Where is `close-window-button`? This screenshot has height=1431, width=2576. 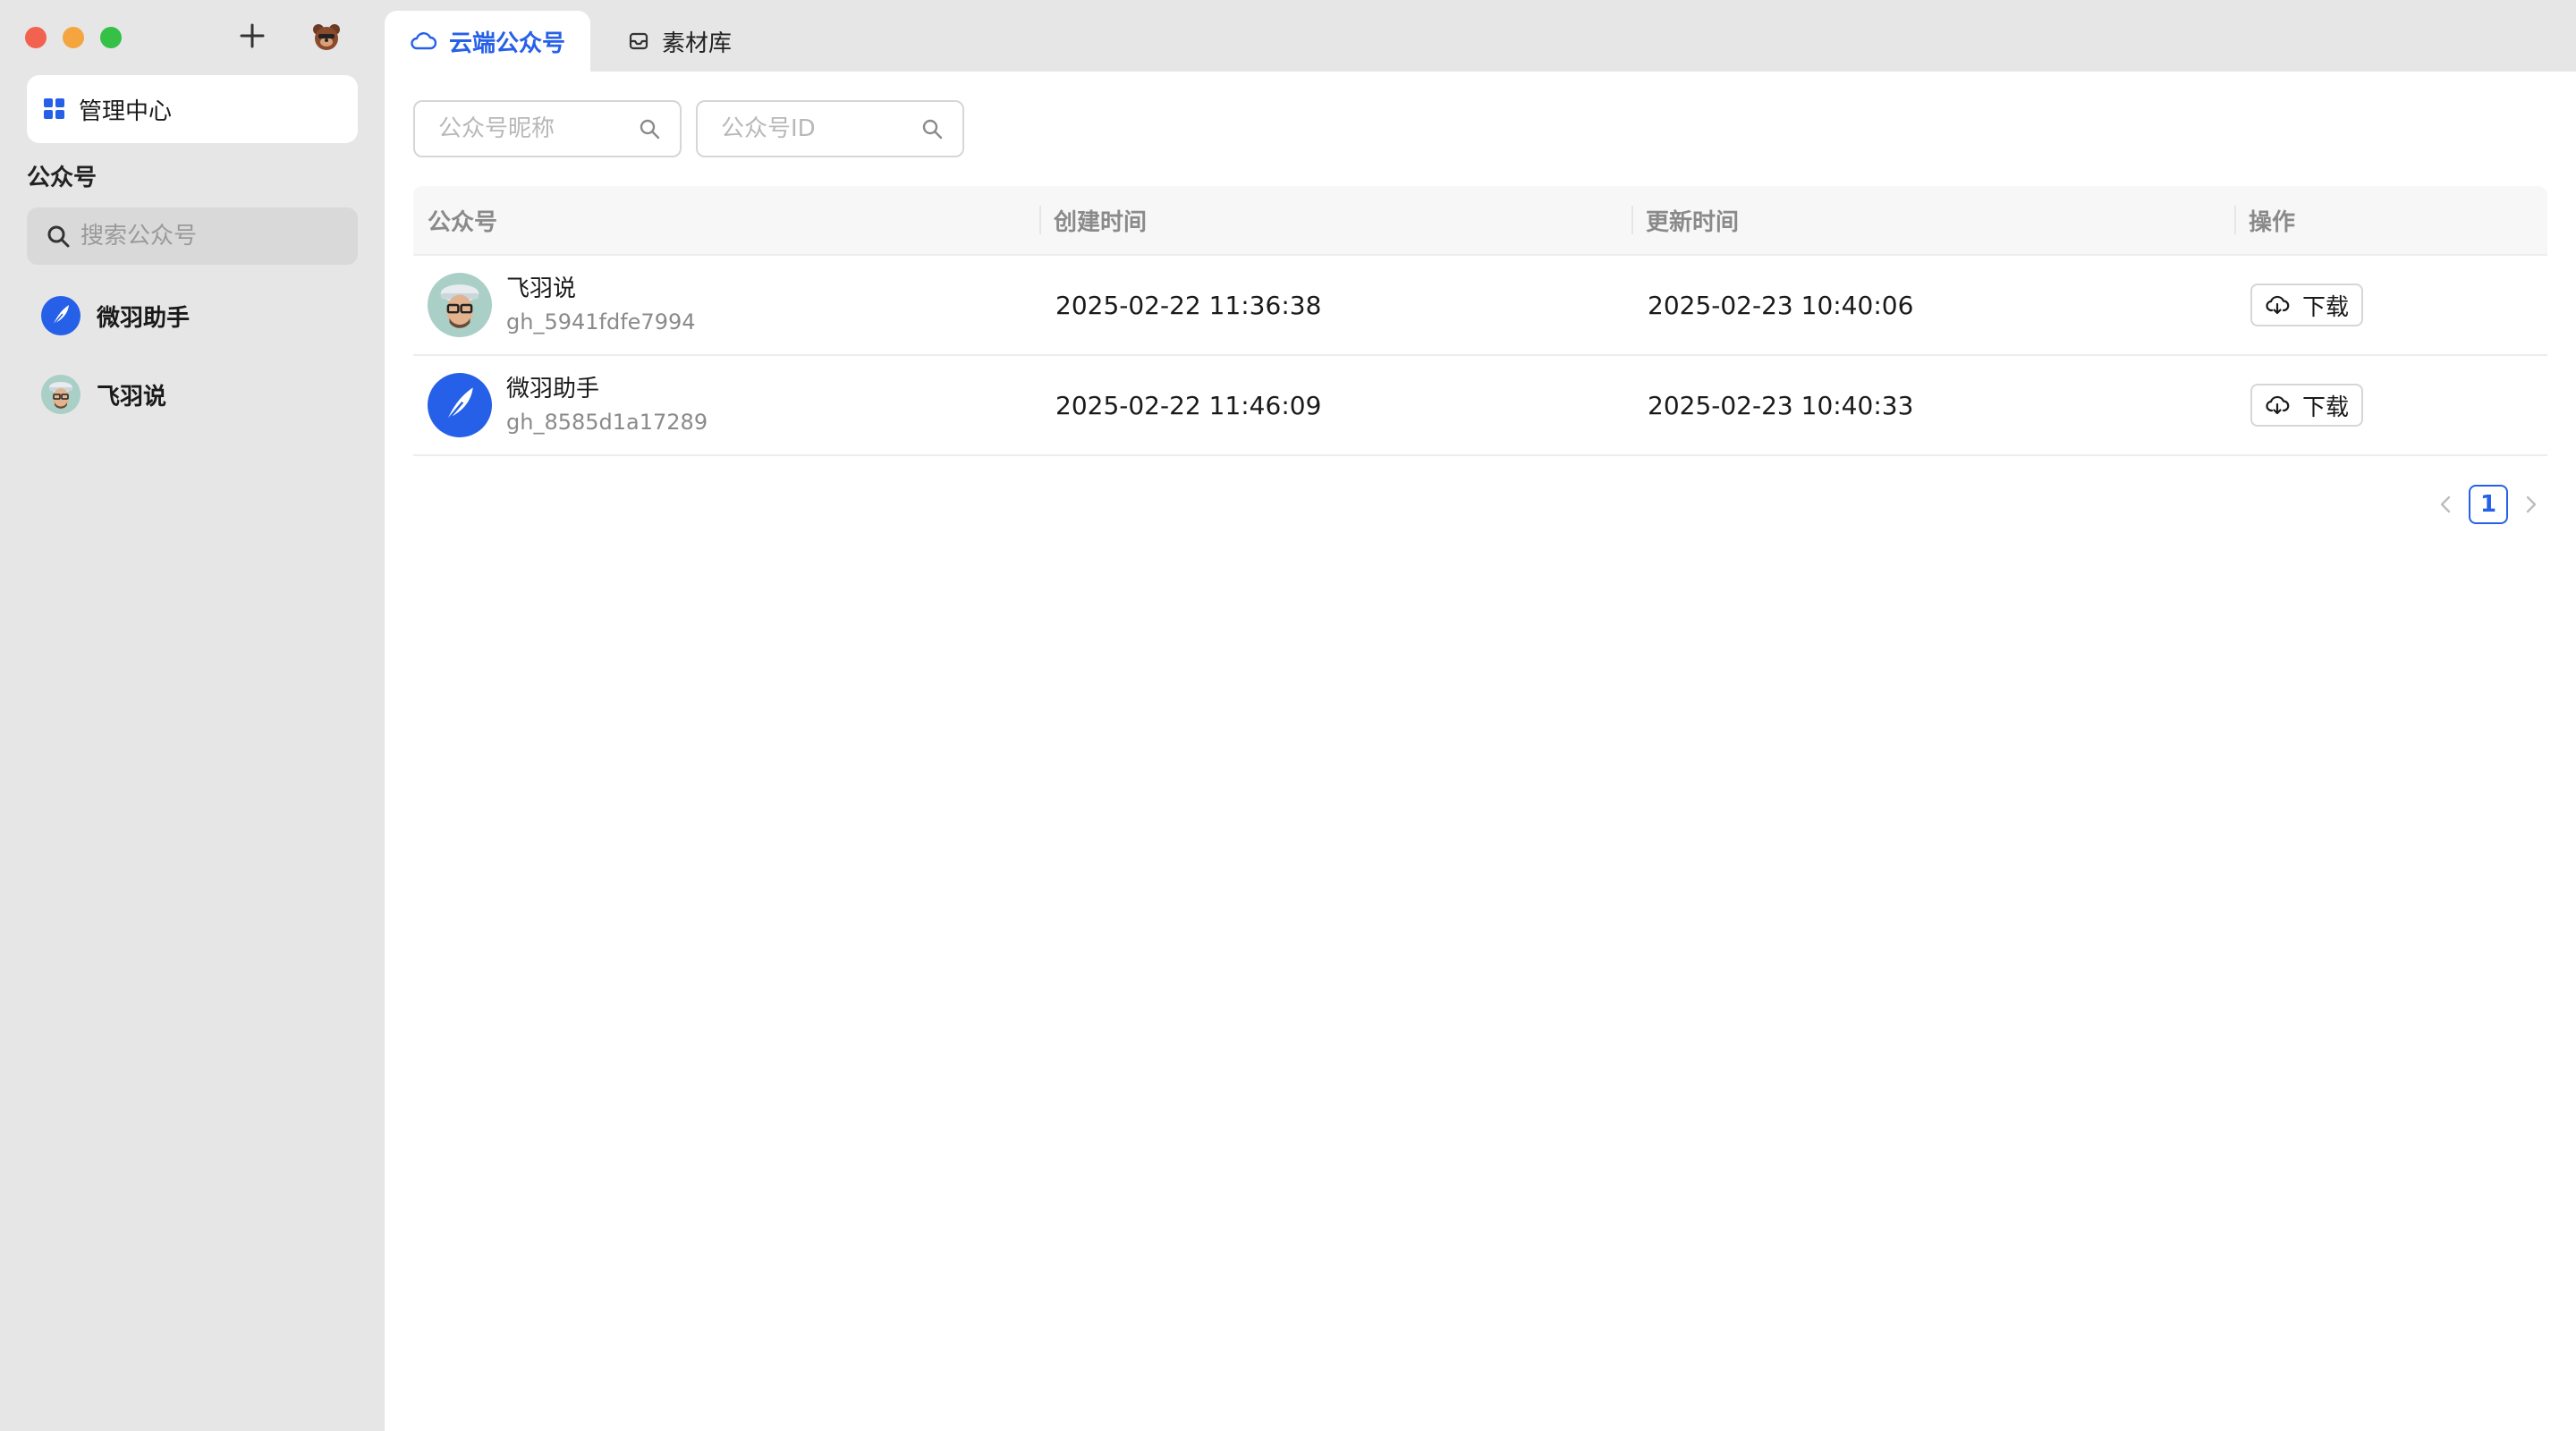
close-window-button is located at coordinates (36, 38).